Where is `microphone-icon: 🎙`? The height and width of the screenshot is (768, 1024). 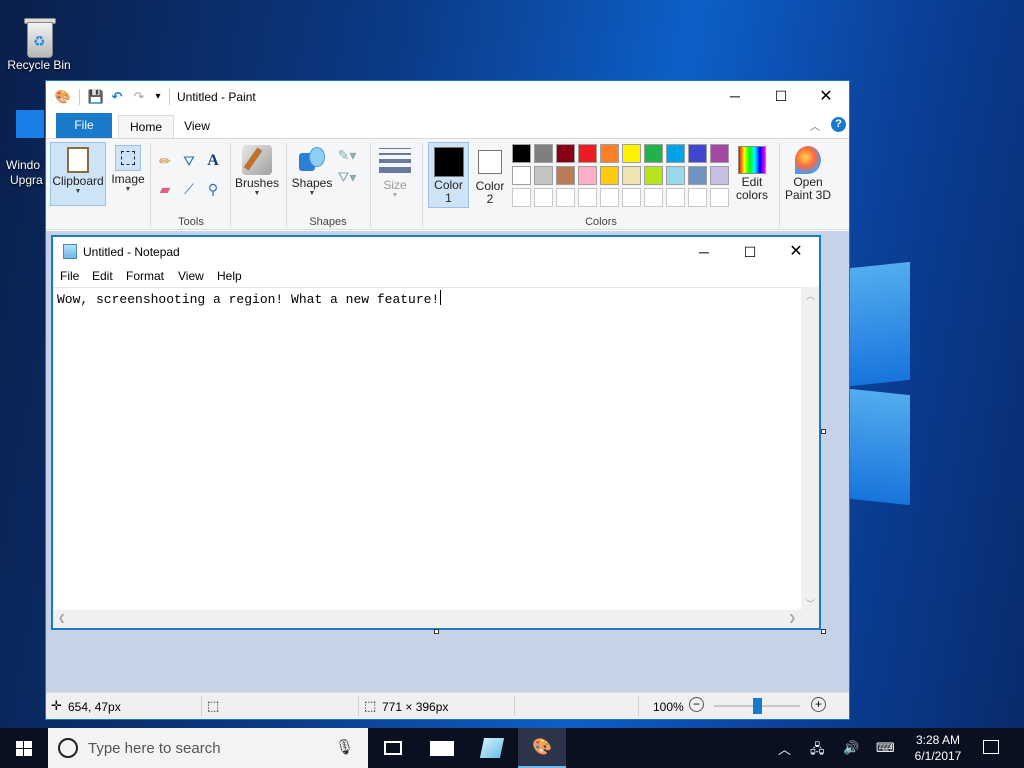
microphone-icon: 🎙 is located at coordinates (344, 747).